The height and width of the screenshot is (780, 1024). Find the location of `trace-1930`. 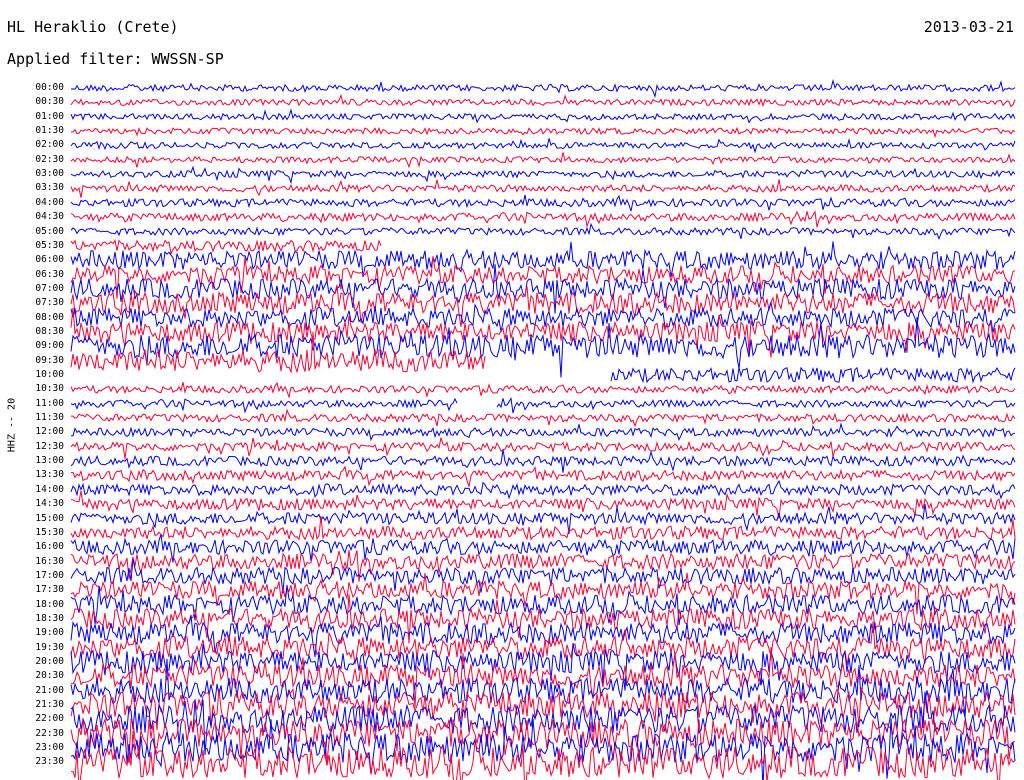

trace-1930 is located at coordinates (543, 643).